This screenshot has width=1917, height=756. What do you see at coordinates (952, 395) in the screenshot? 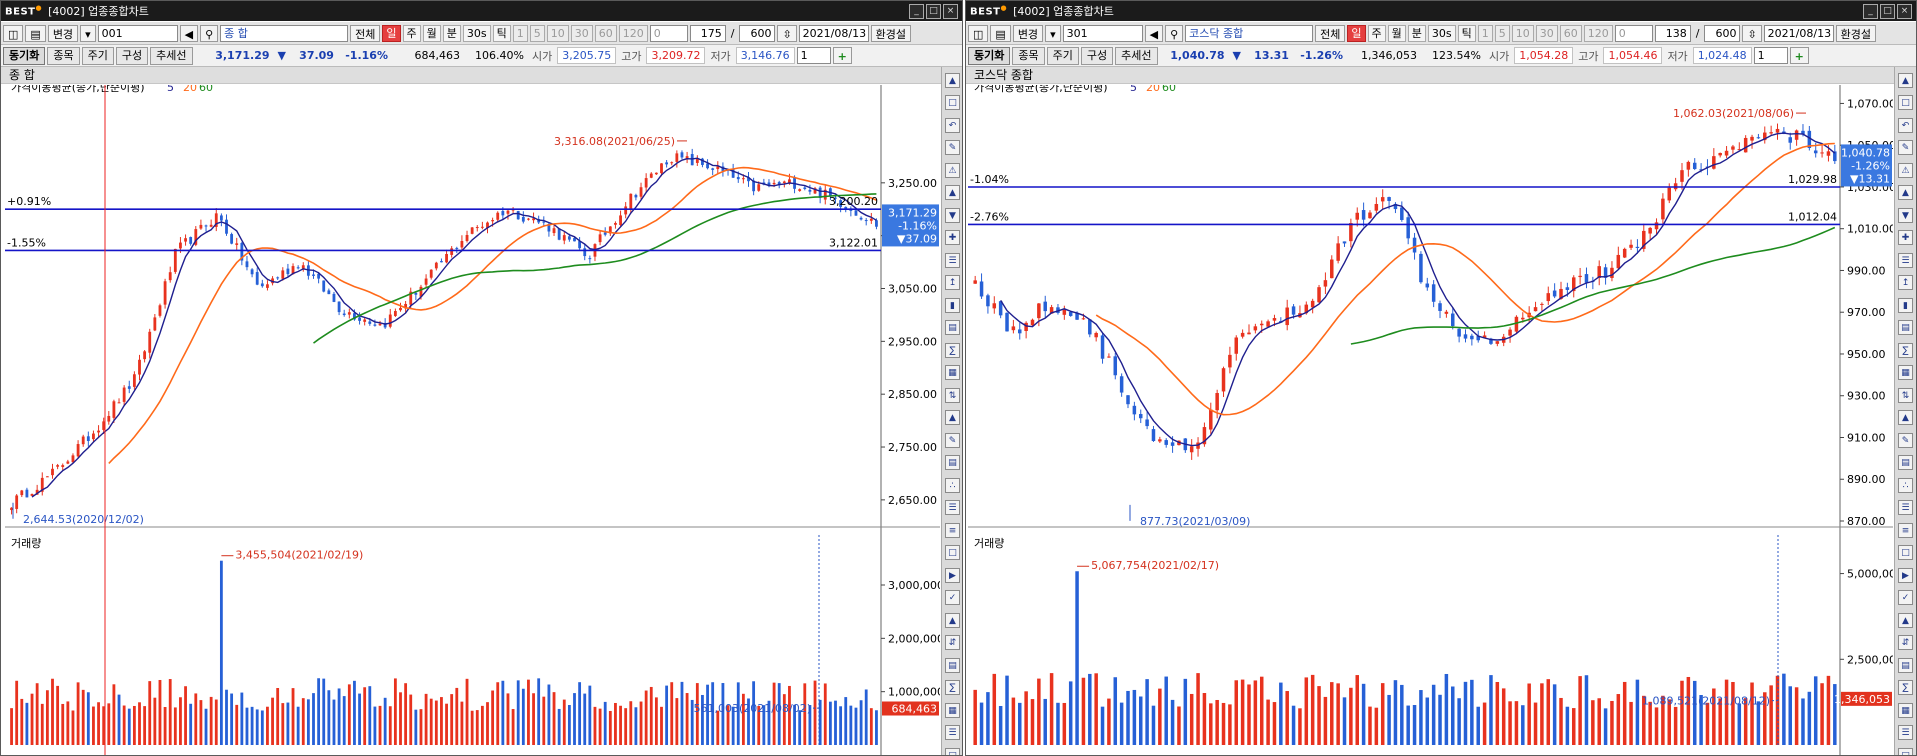
I see `draw-tool-icon: ⇅` at bounding box center [952, 395].